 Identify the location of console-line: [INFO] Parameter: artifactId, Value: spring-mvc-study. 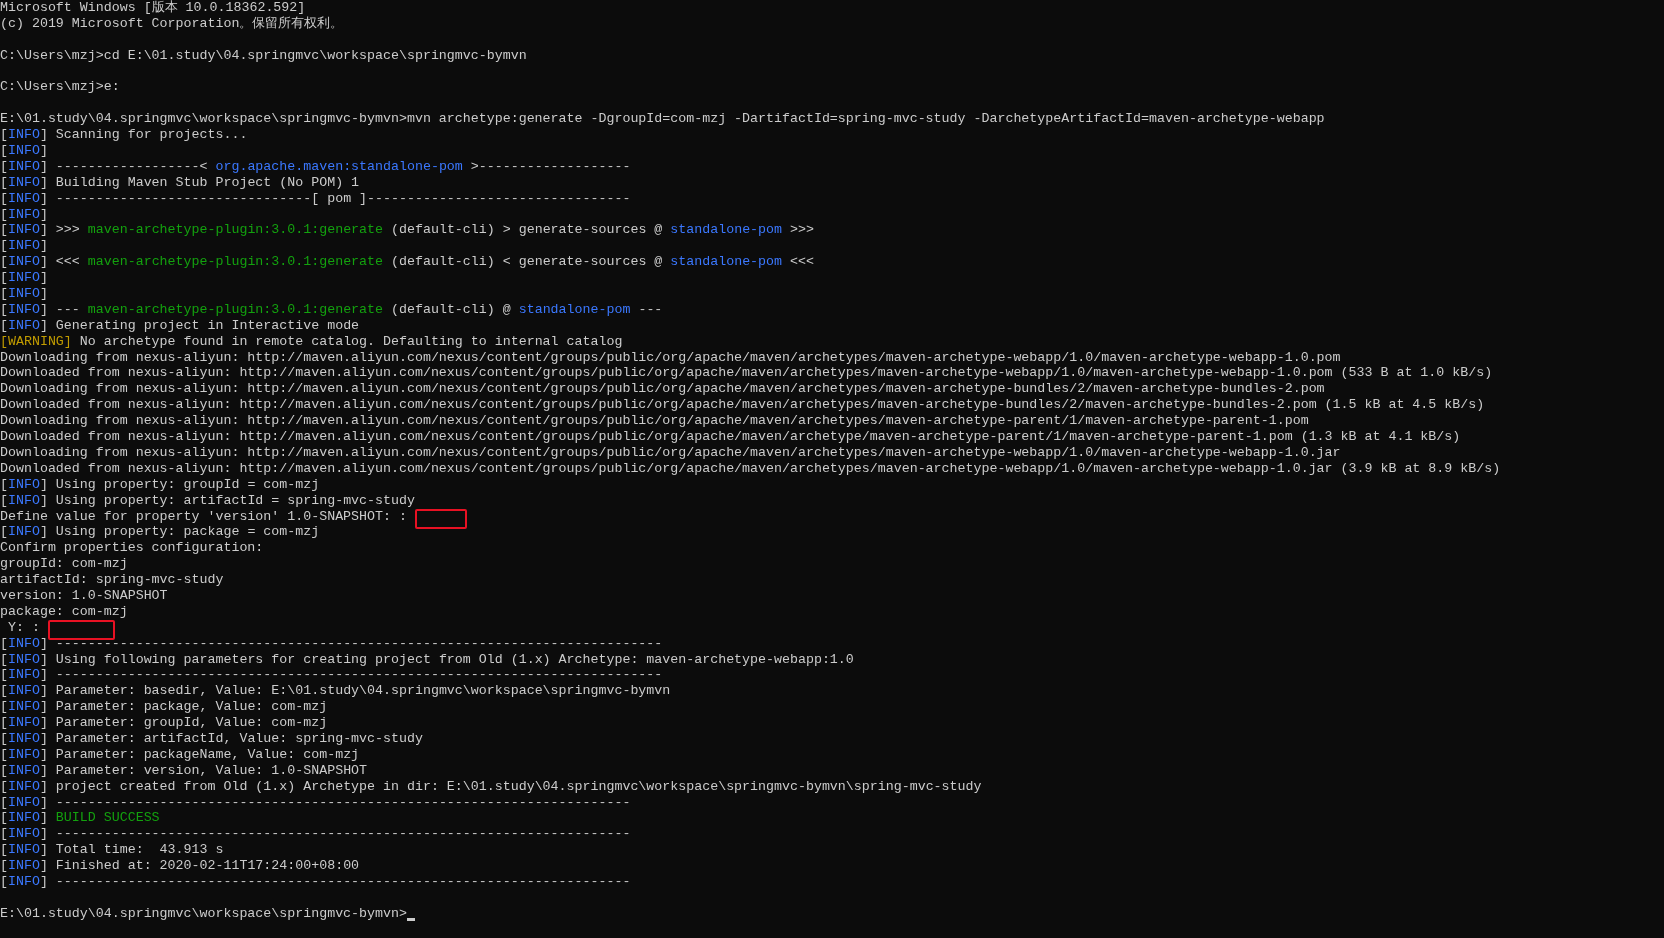
(211, 738).